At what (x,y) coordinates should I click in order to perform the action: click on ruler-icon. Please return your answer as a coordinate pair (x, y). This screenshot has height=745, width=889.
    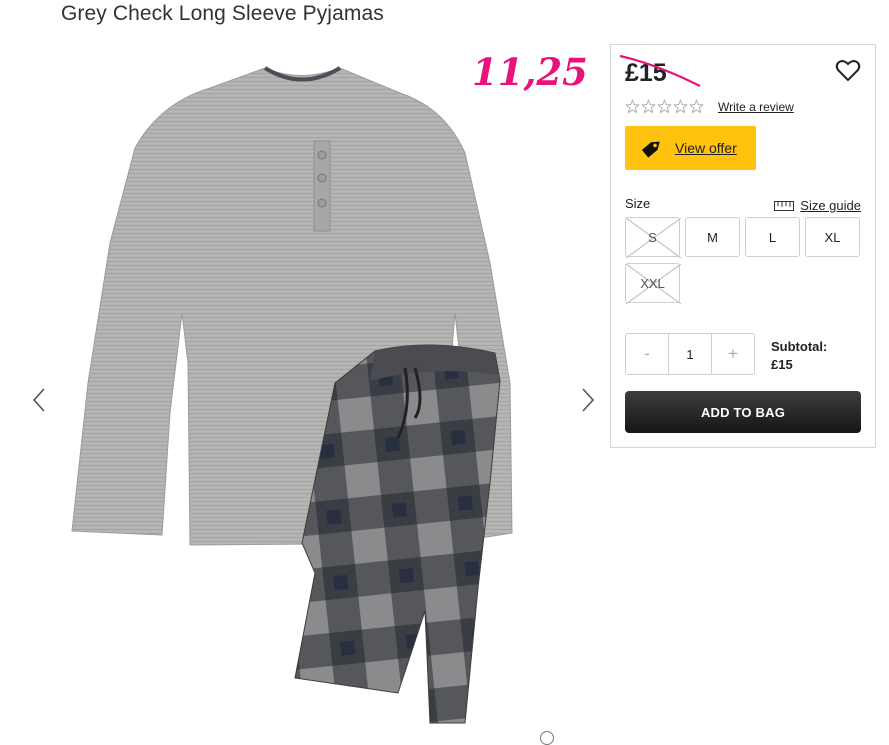
    Looking at the image, I should click on (784, 205).